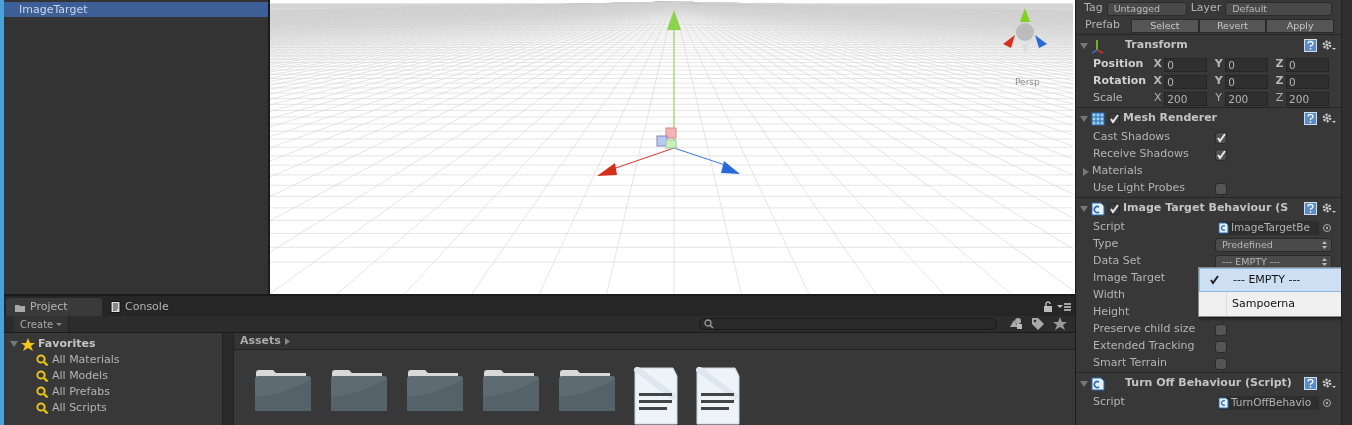  What do you see at coordinates (1027, 82) in the screenshot?
I see `projection-label: Persp` at bounding box center [1027, 82].